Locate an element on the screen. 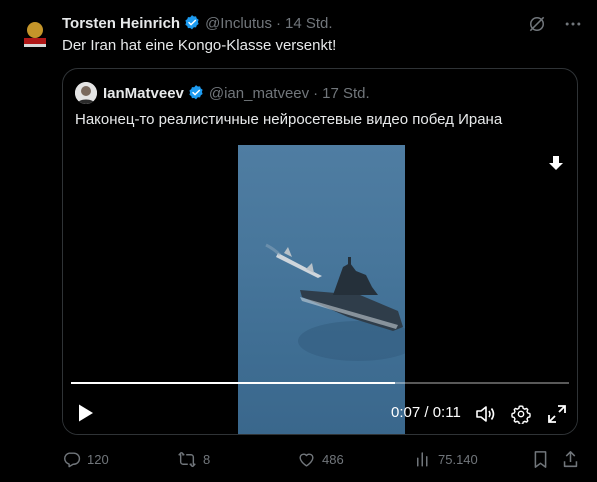 Image resolution: width=597 pixels, height=482 pixels. video-progress-bar is located at coordinates (320, 383).